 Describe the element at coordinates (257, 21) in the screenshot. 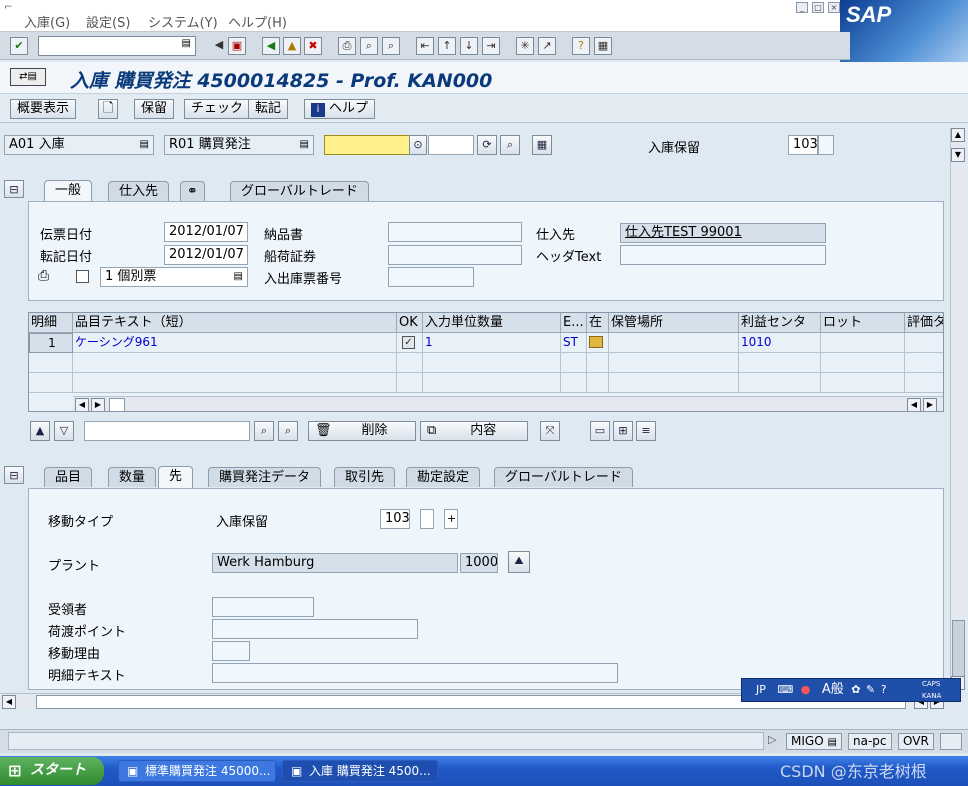

I see `menu-help: ヘルプ(H)` at that location.